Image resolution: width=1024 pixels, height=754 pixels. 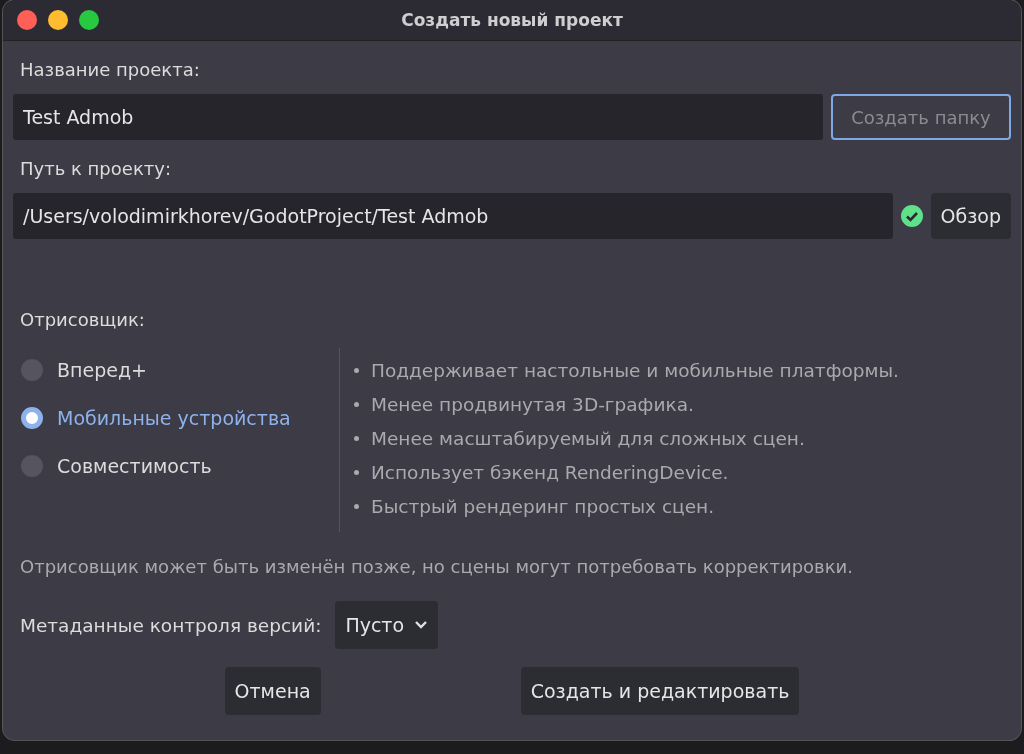 What do you see at coordinates (387, 625) in the screenshot?
I see `vcs-dropdown: Пусто` at bounding box center [387, 625].